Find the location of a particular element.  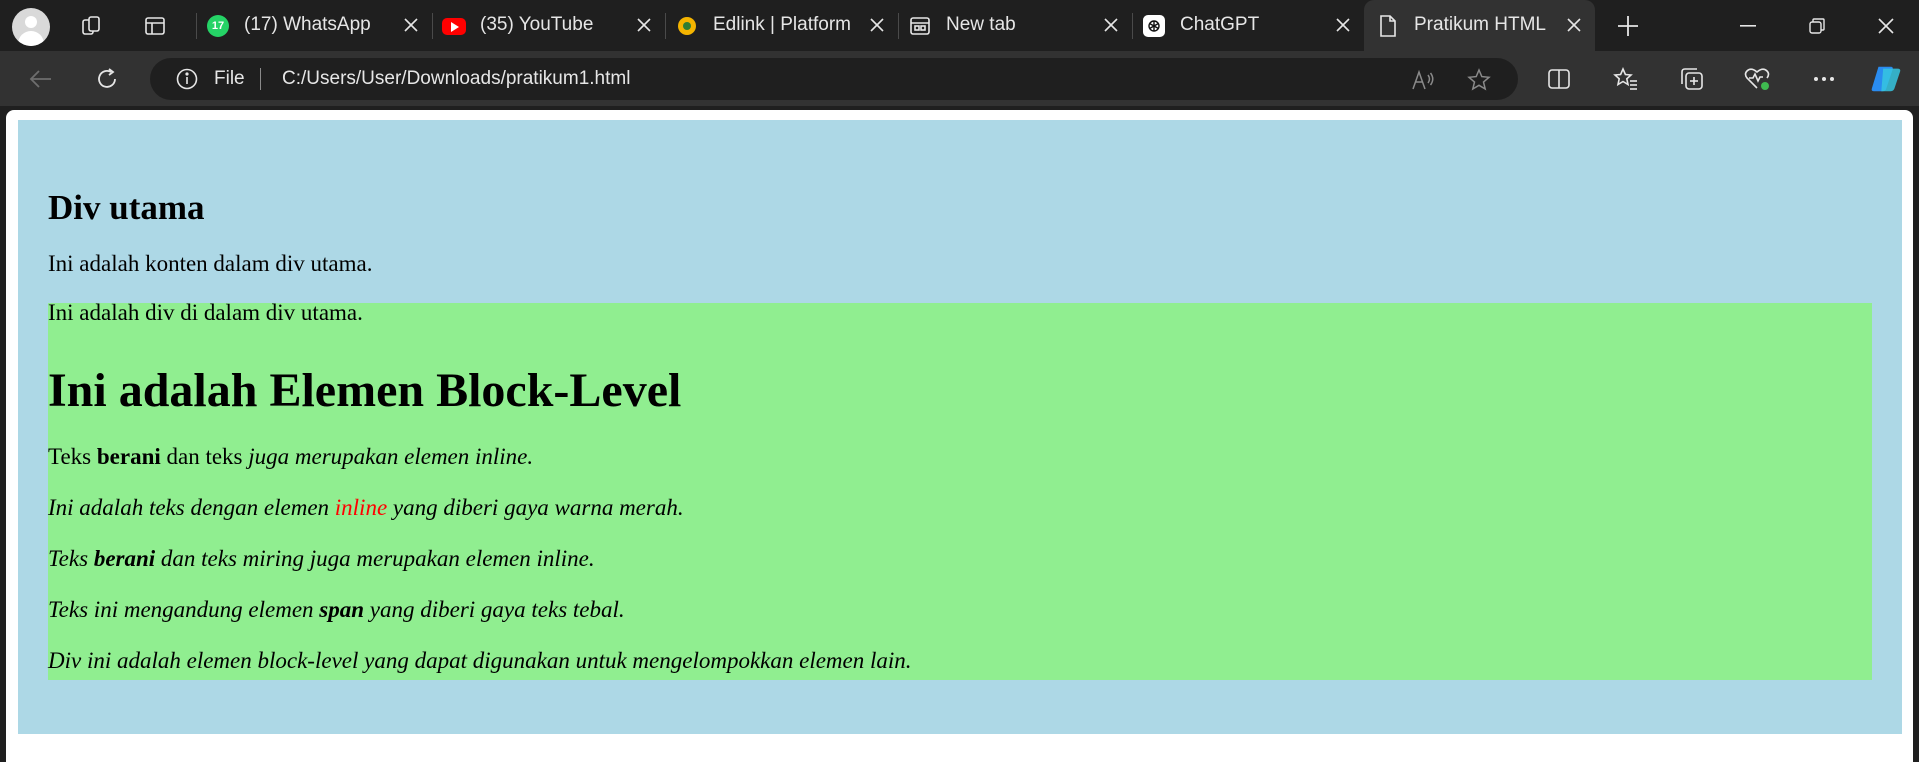

new-tab-icon is located at coordinates (920, 26).